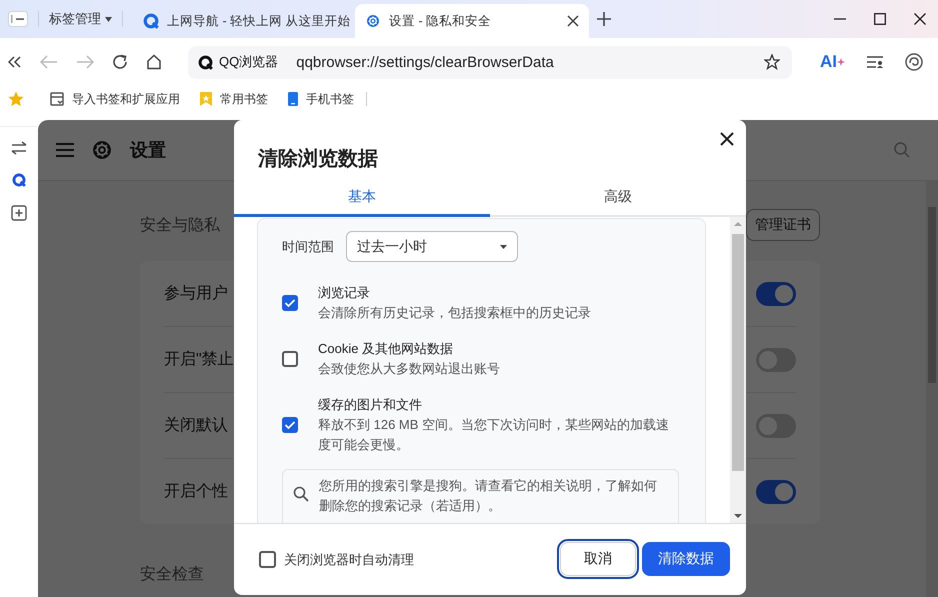 This screenshot has height=597, width=938. What do you see at coordinates (80, 19) in the screenshot?
I see `tab-manager-button: 标签管理` at bounding box center [80, 19].